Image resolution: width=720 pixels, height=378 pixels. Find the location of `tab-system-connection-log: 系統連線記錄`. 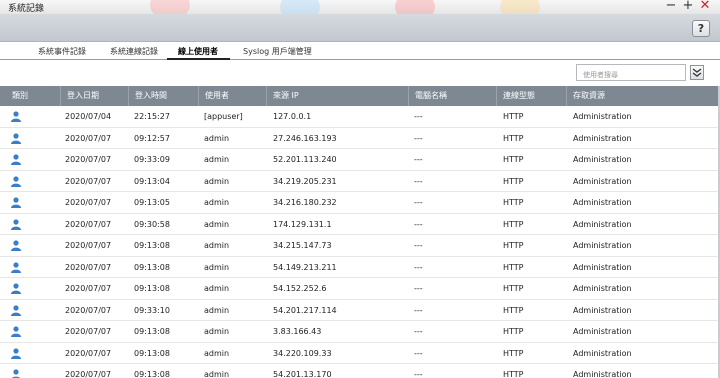

tab-system-connection-log: 系統連線記錄 is located at coordinates (134, 51).